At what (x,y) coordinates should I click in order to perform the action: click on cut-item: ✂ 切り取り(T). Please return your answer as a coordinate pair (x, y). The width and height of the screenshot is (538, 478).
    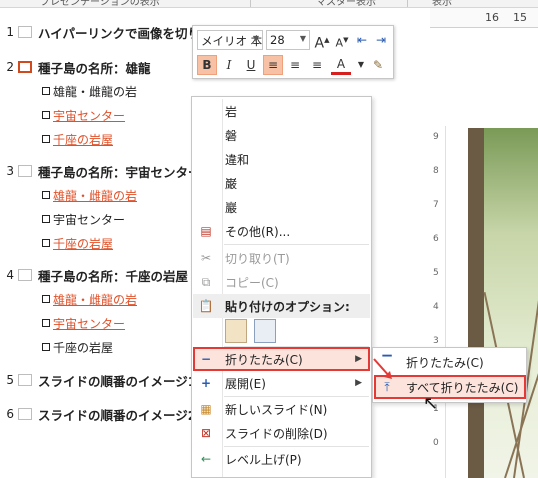
    Looking at the image, I should click on (281, 258).